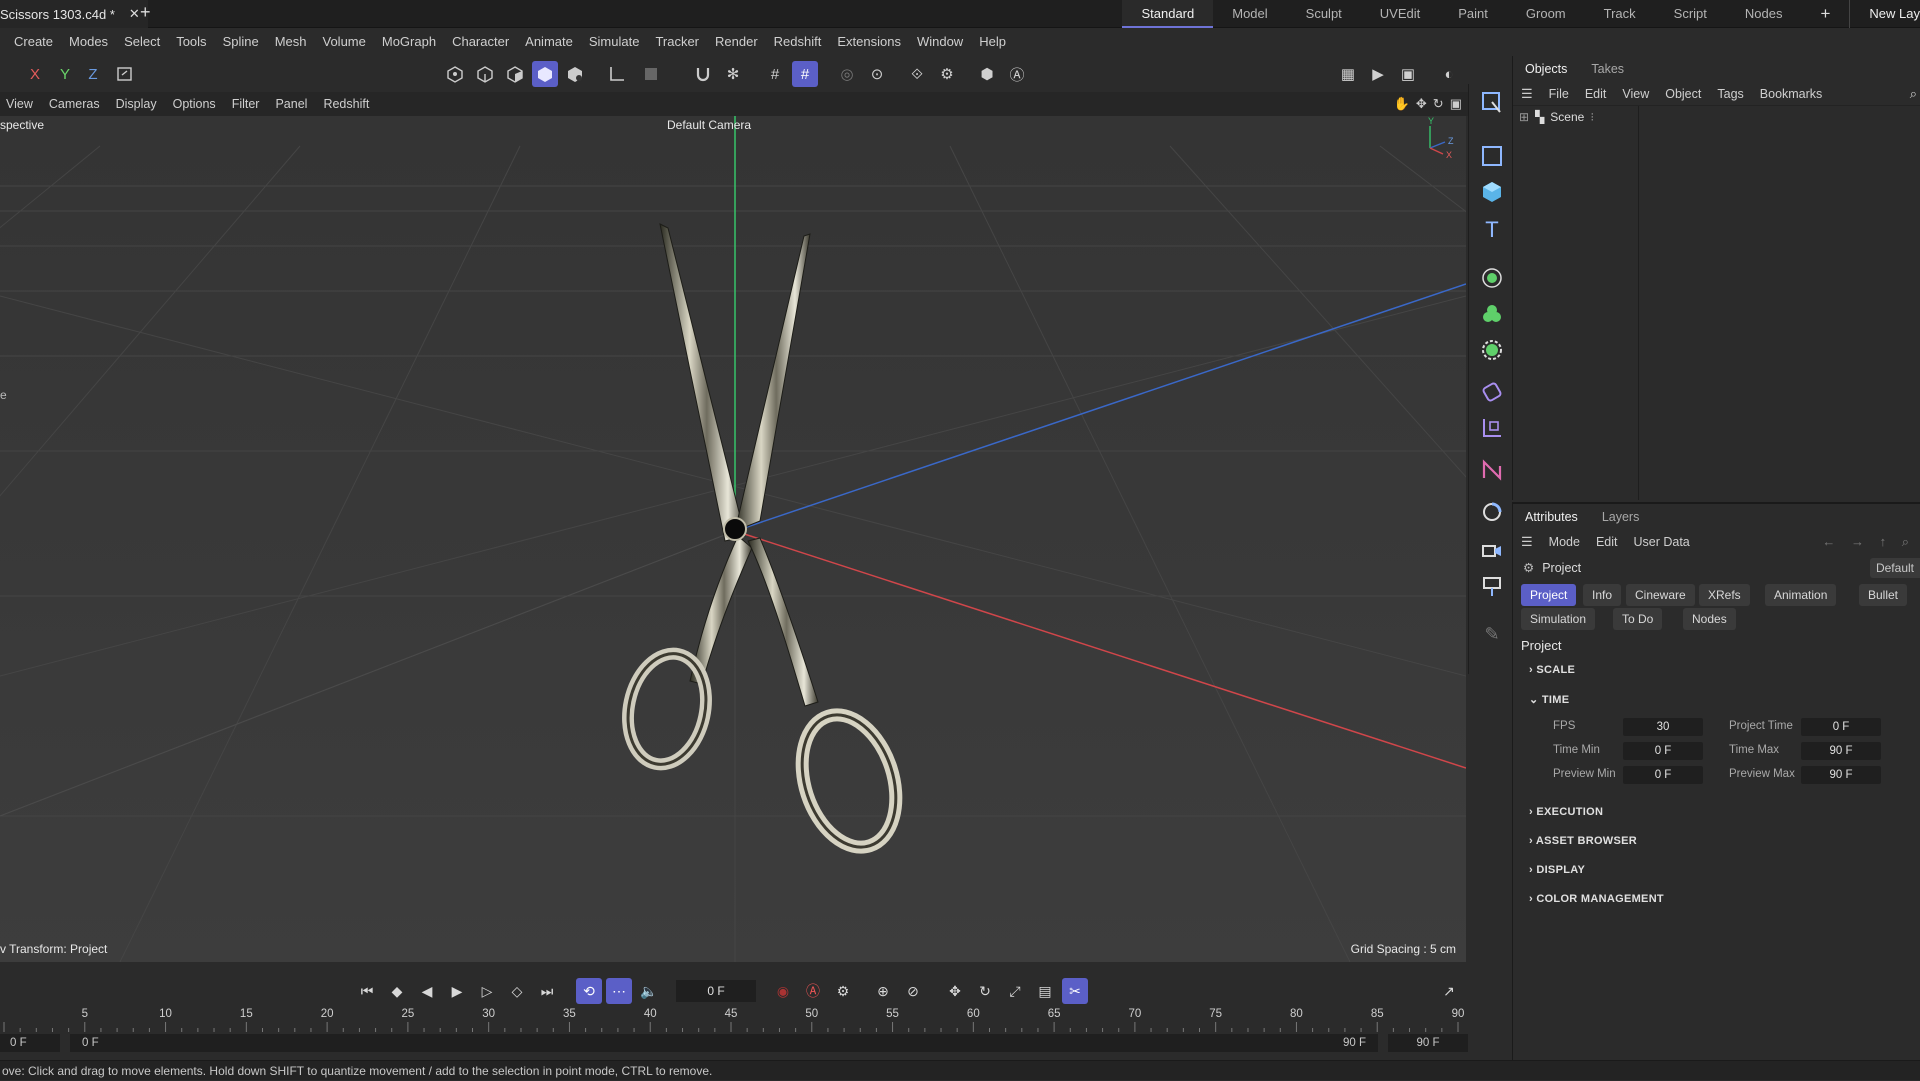 The image size is (1920, 1081). Describe the element at coordinates (1449, 74) in the screenshot. I see `redshift-ipr-icon: ◐` at that location.